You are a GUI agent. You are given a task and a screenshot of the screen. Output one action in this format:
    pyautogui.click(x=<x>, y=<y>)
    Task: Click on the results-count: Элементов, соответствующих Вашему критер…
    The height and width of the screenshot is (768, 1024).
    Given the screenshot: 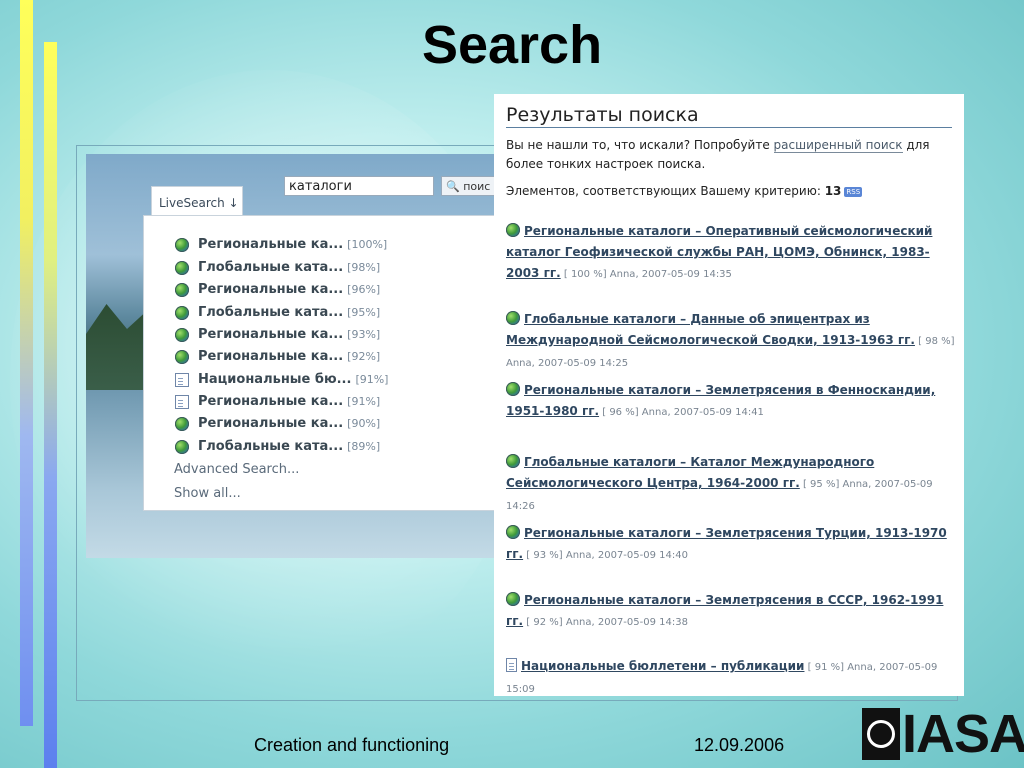 What is the action you would take?
    pyautogui.click(x=684, y=191)
    